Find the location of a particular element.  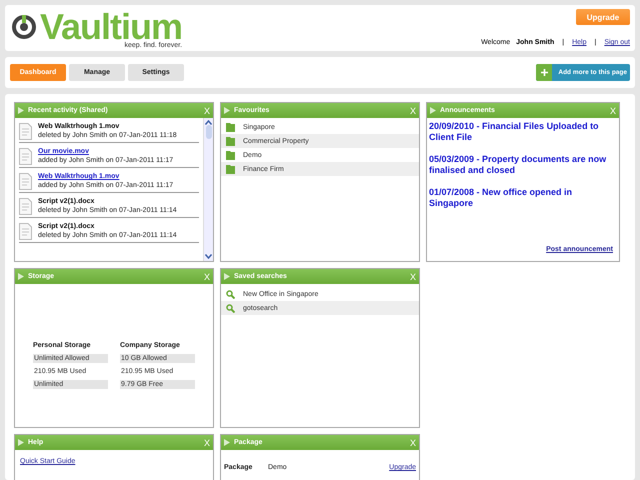

logo-text: Vaultium is located at coordinates (111, 27).